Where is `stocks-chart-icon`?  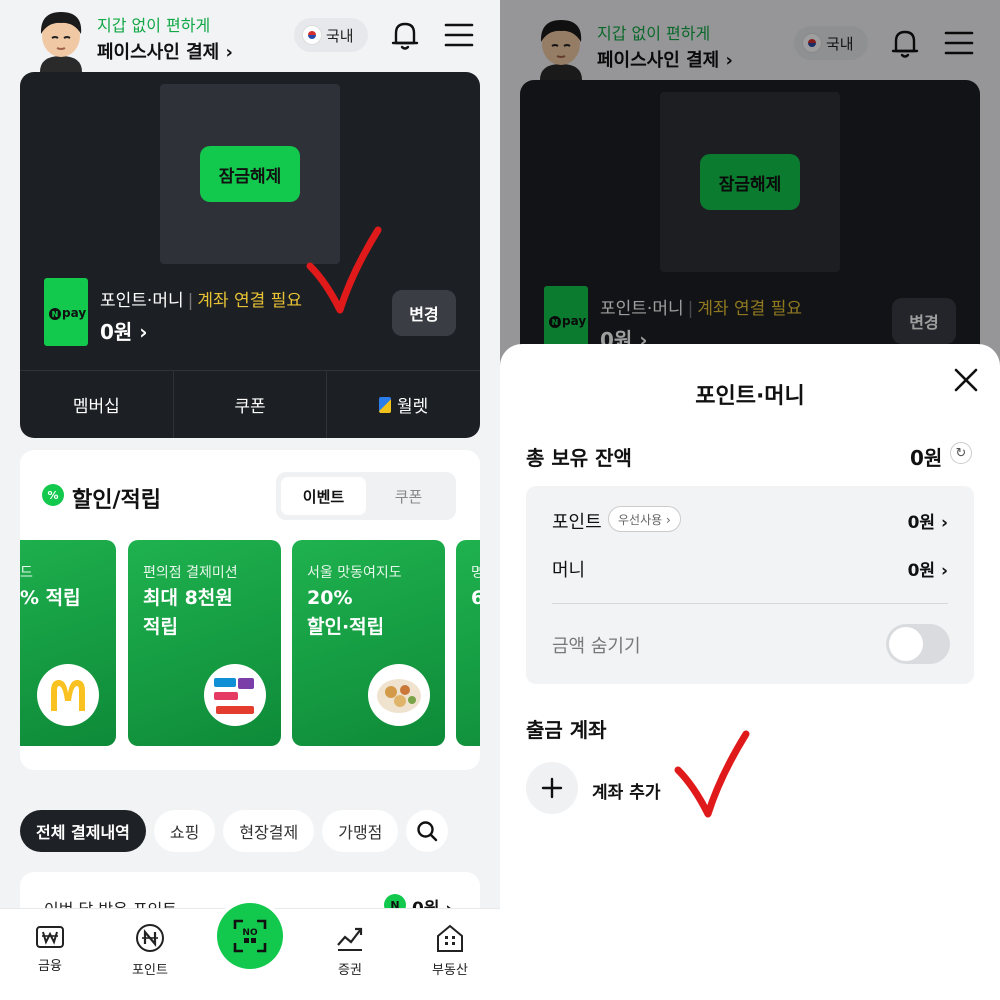 stocks-chart-icon is located at coordinates (350, 939).